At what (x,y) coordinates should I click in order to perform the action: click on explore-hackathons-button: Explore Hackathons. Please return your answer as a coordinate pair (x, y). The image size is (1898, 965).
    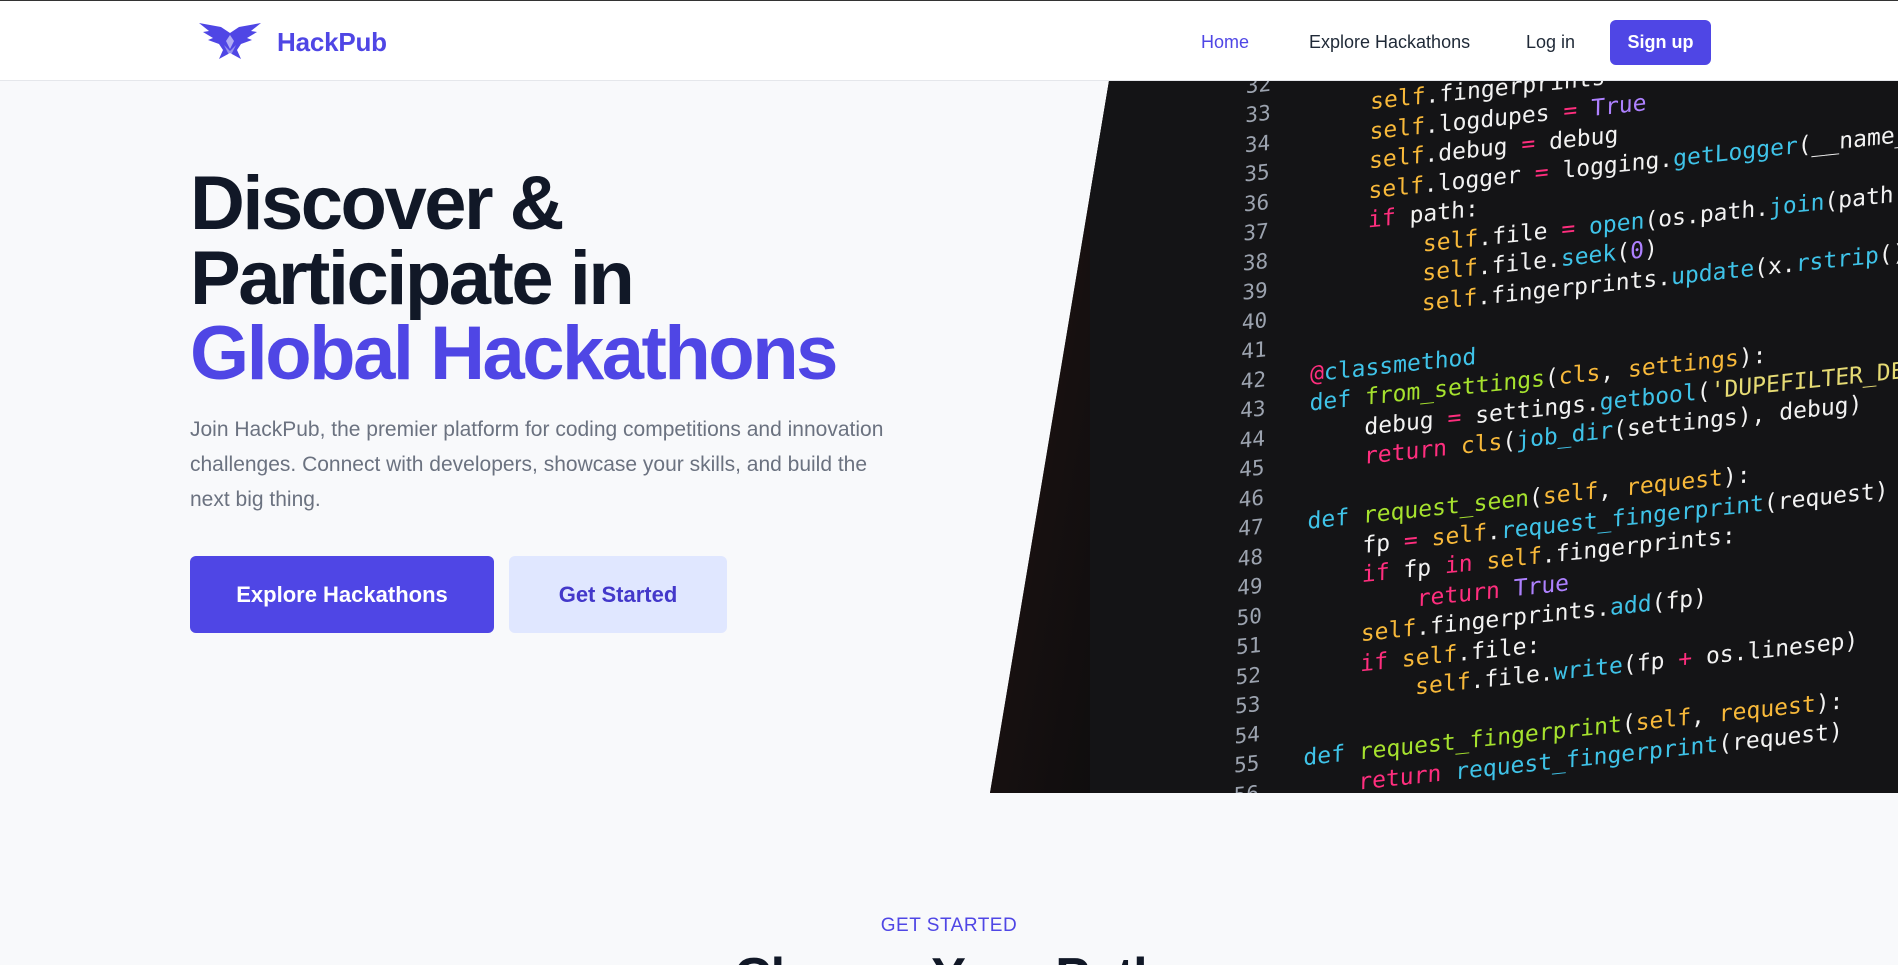
    Looking at the image, I should click on (342, 594).